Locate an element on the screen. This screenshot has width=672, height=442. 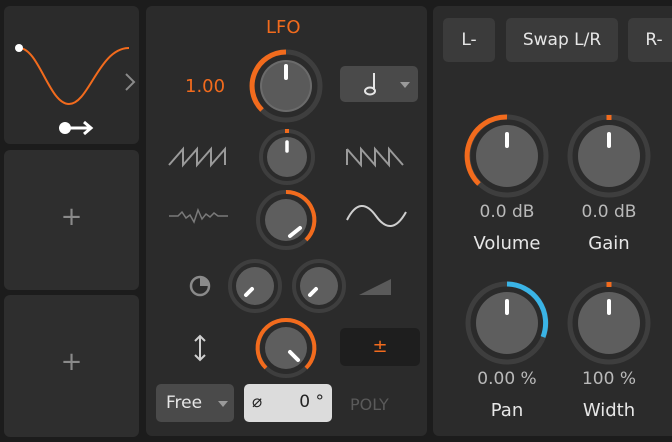
pan-knob is located at coordinates (507, 323).